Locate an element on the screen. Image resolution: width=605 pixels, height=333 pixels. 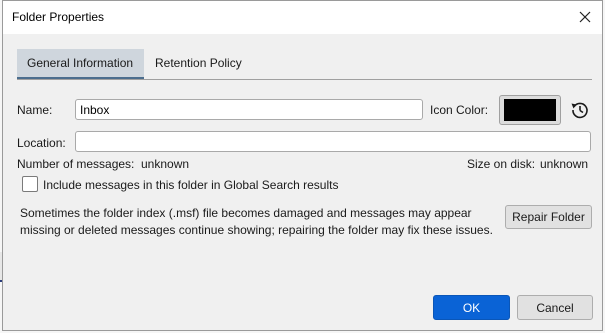
dialog-title: Folder Properties is located at coordinates (58, 17).